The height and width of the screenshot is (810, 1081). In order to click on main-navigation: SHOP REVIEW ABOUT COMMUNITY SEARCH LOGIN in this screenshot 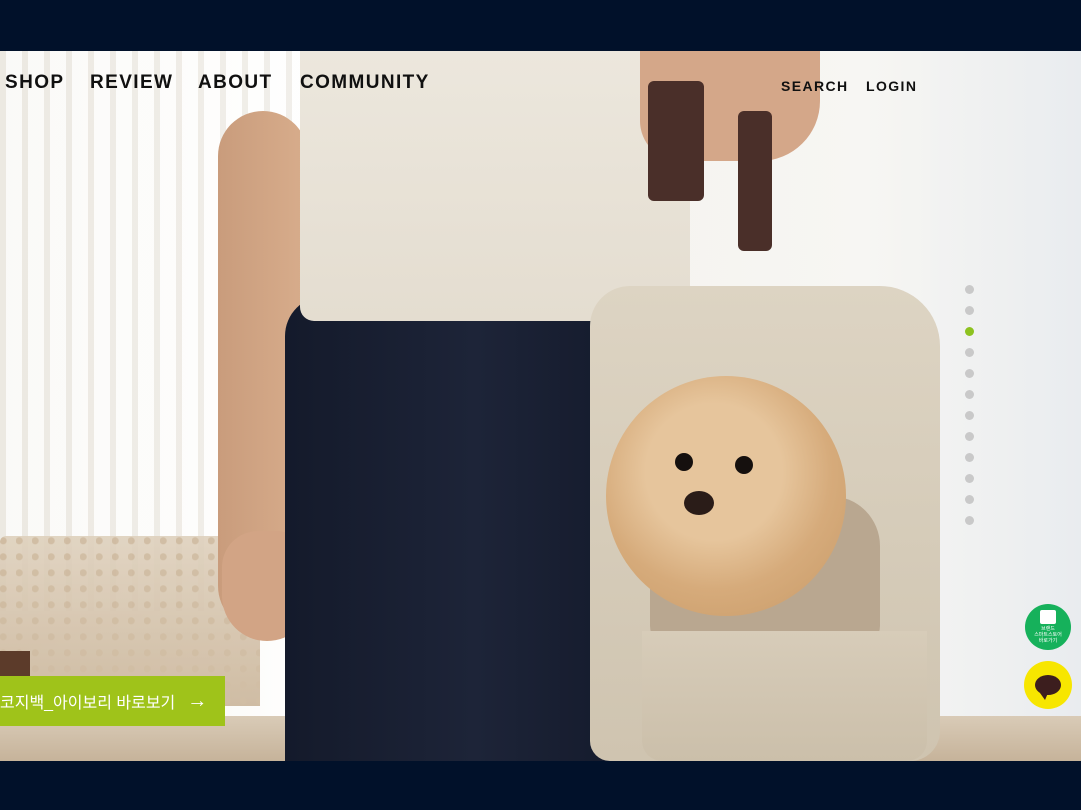, I will do `click(540, 84)`.